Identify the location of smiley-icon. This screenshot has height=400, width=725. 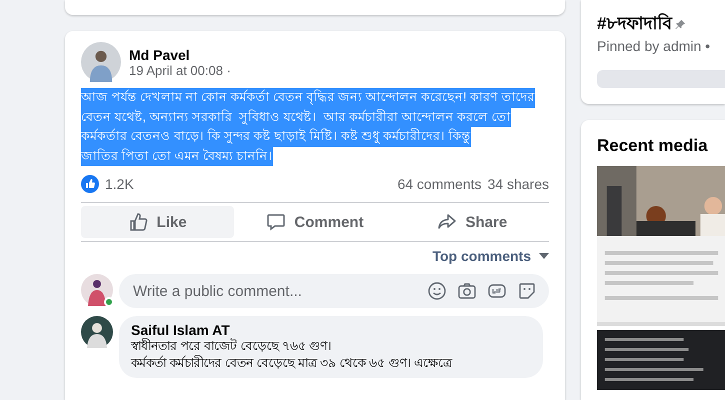
(437, 291).